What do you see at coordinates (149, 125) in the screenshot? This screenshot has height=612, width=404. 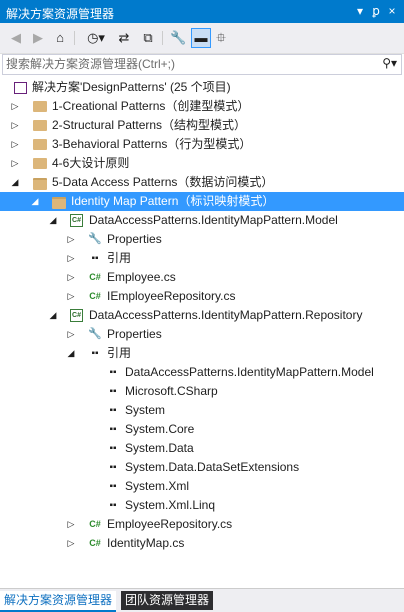 I see `folder-label: 2-Structural Patterns（结构型模式）` at bounding box center [149, 125].